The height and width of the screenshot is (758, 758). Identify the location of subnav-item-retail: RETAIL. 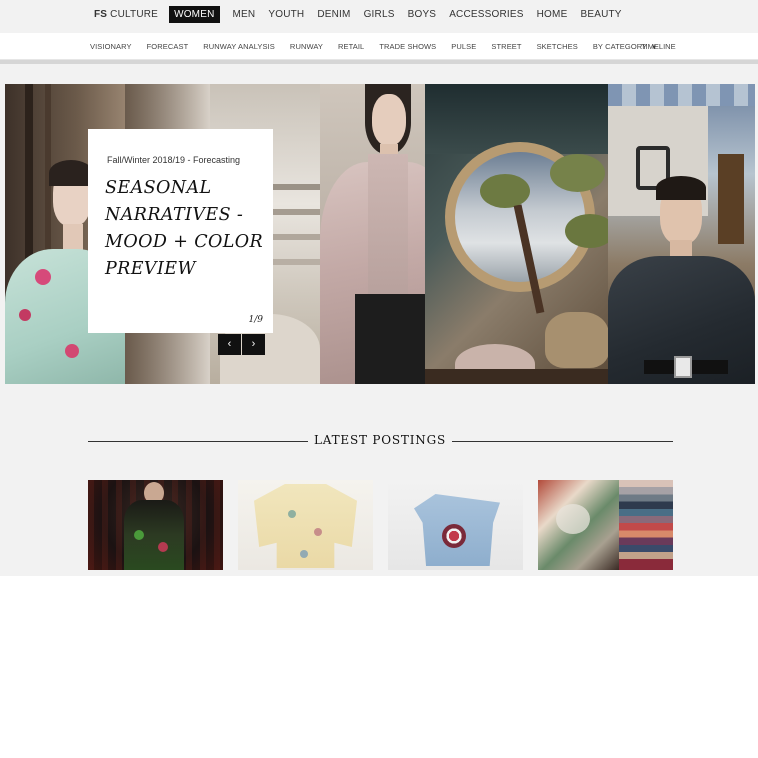
(351, 46).